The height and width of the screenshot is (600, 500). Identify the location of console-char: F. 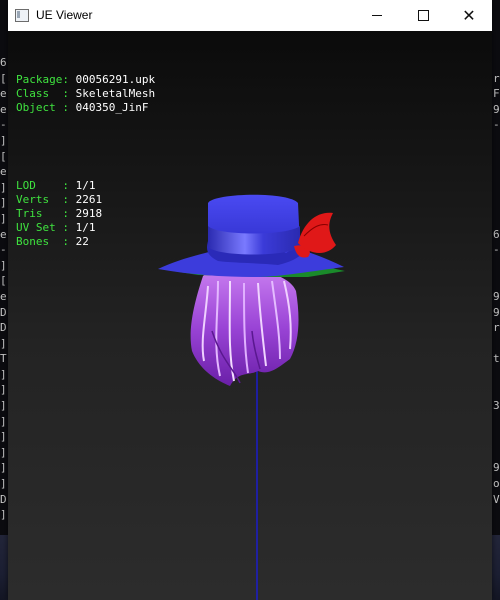
(496, 94).